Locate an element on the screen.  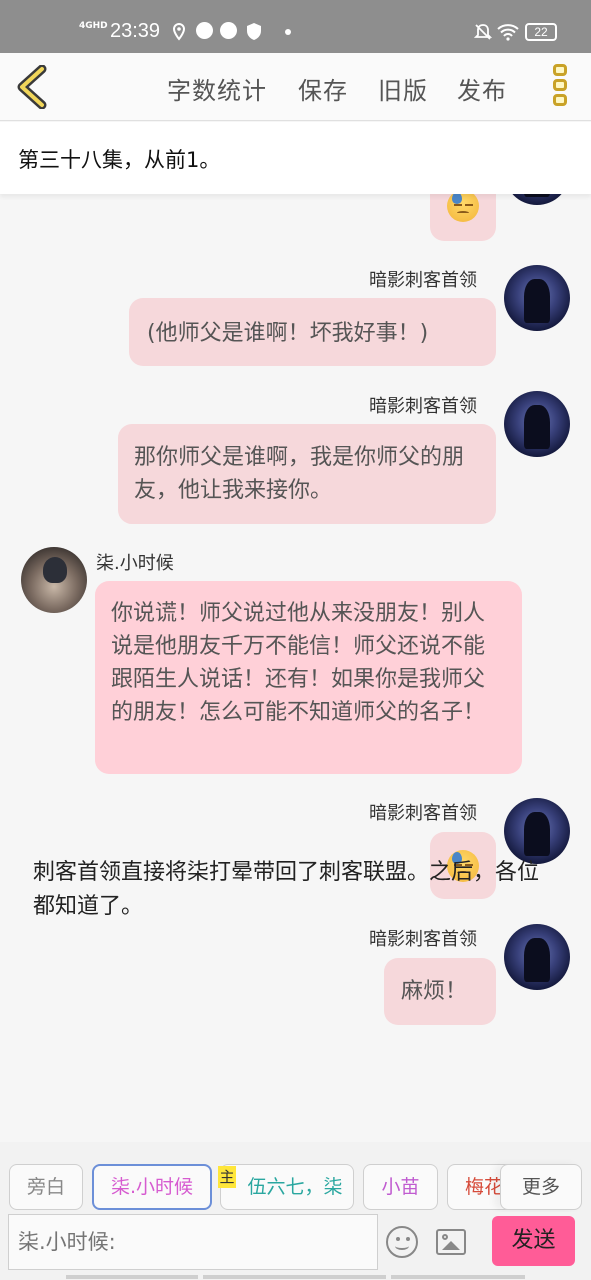
more-roles-button: 更多 is located at coordinates (541, 1187).